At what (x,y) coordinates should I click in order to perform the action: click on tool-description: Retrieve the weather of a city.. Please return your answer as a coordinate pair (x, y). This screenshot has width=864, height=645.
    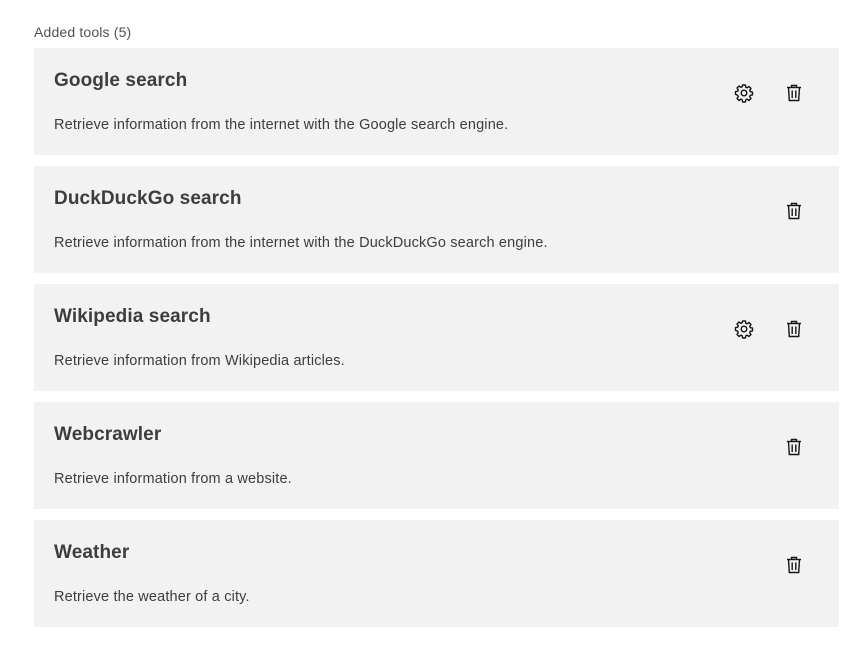
    Looking at the image, I should click on (152, 597).